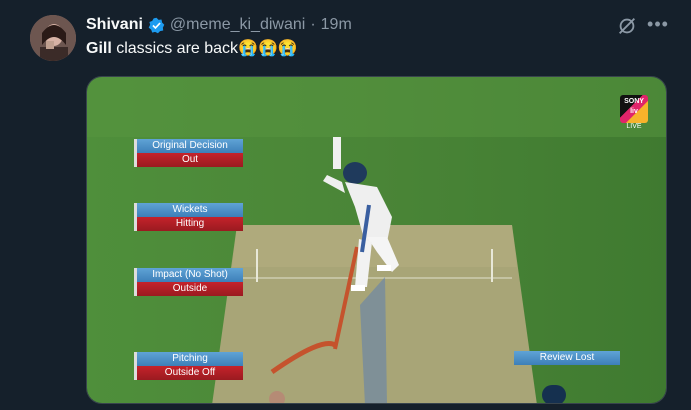  I want to click on panel-title: Wickets, so click(190, 210).